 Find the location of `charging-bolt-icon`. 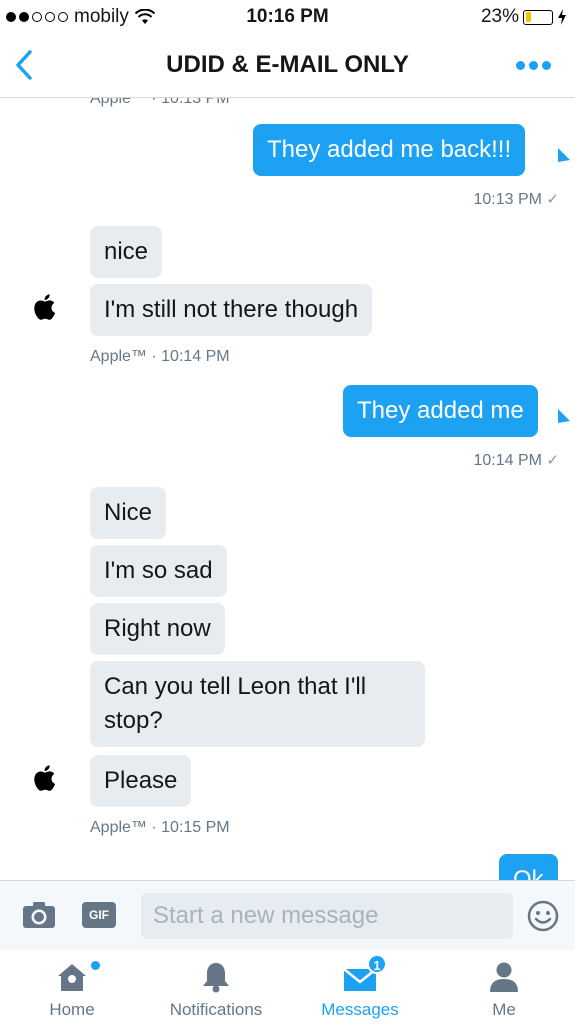

charging-bolt-icon is located at coordinates (562, 17).